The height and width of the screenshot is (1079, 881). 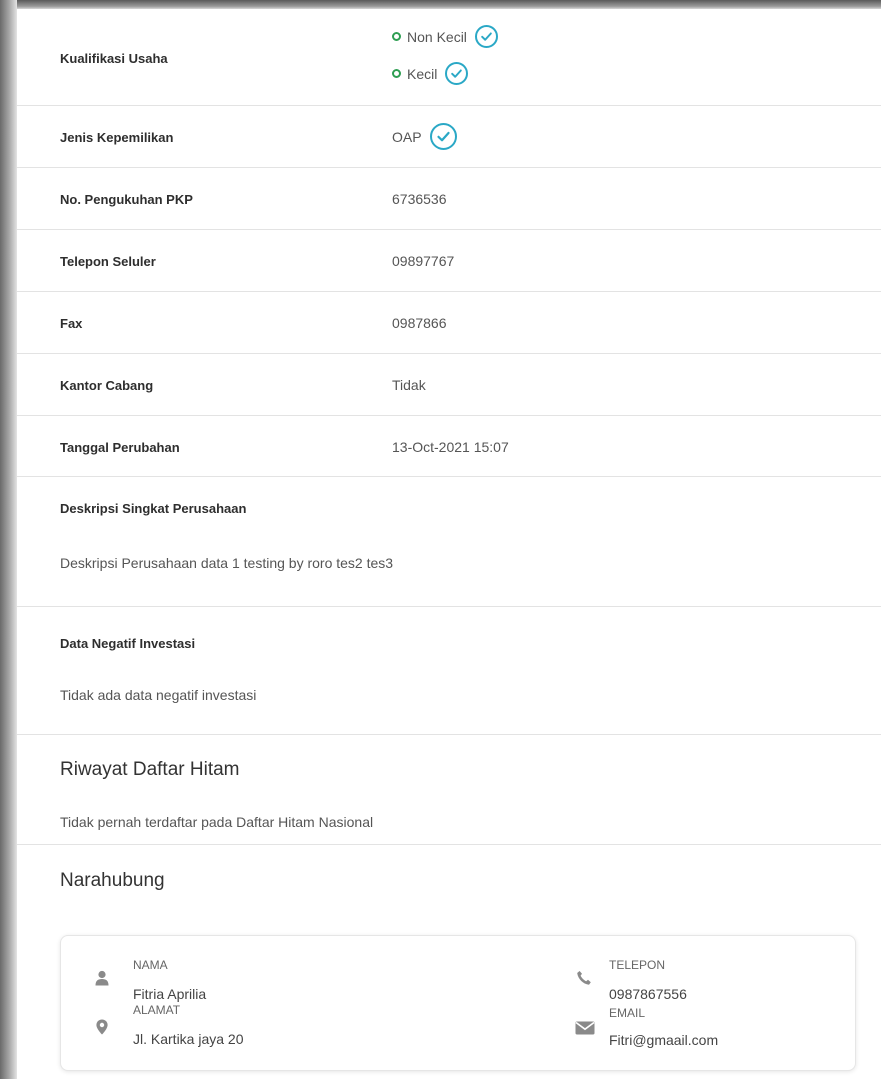 I want to click on row-tanggal-perubahan: Tanggal Perubahan 13-Oct-2021 15:07, so click(x=449, y=446).